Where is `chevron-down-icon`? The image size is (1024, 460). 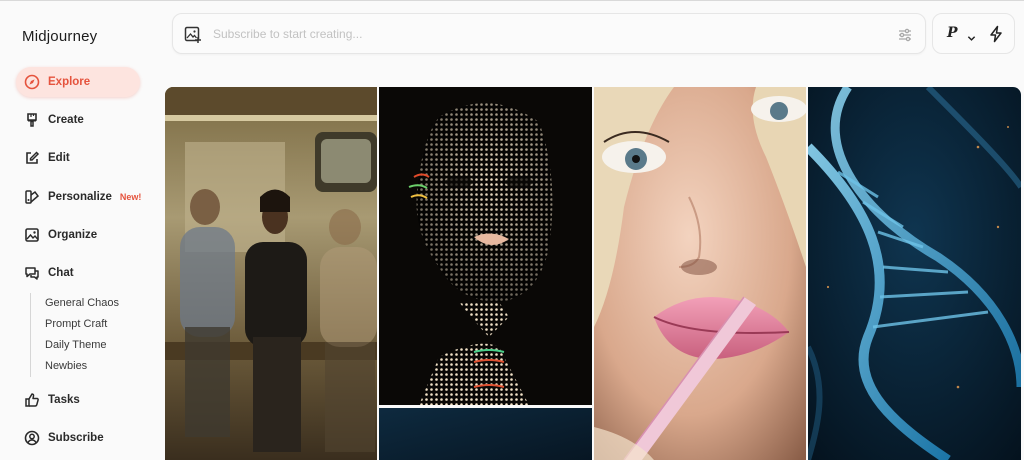
chevron-down-icon is located at coordinates (971, 35).